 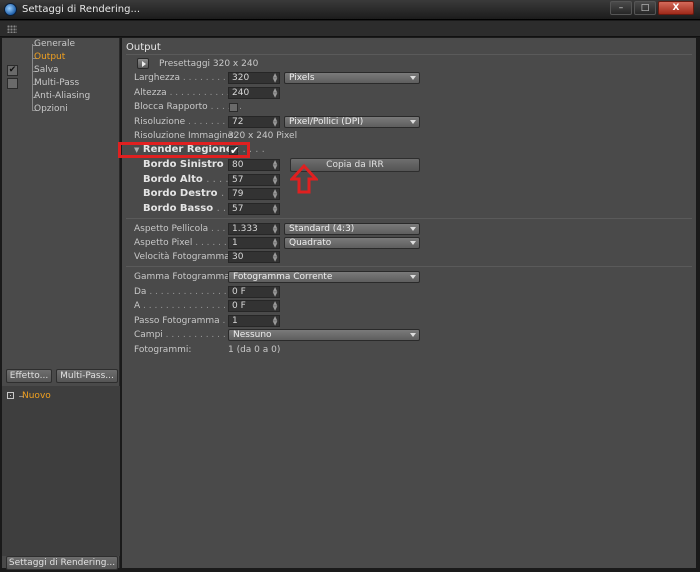 I want to click on tree-line, so click(x=32, y=77).